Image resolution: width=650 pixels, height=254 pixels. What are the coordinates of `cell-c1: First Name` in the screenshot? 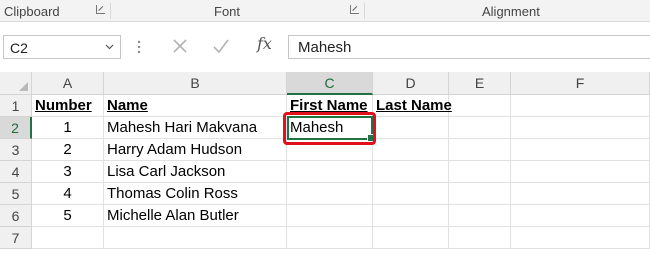 It's located at (330, 106).